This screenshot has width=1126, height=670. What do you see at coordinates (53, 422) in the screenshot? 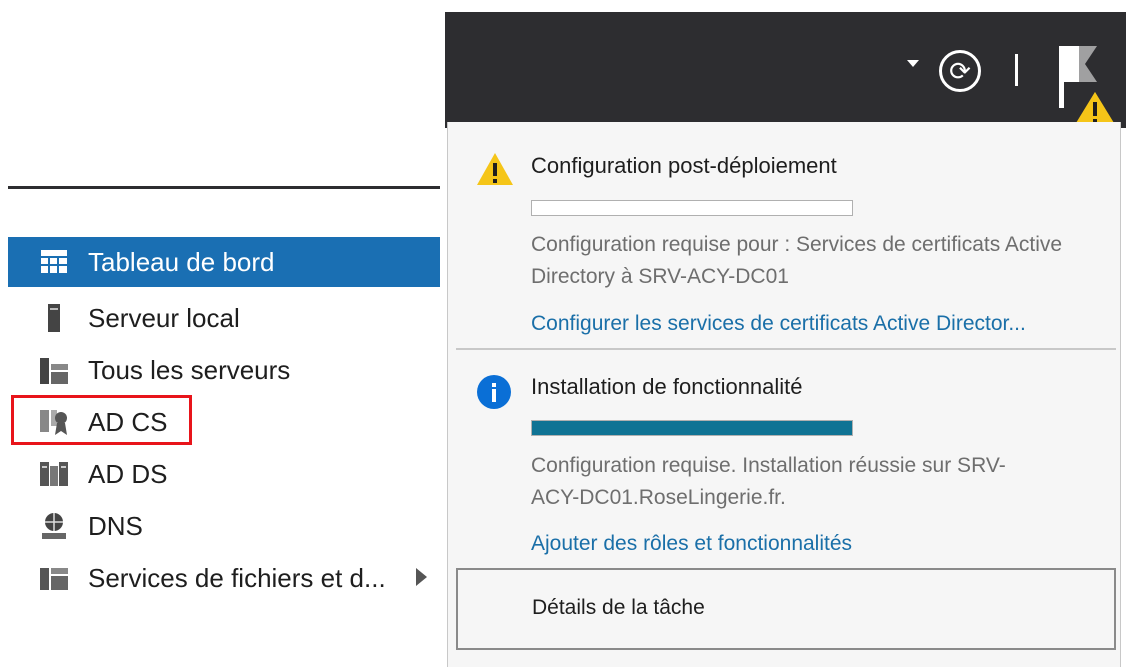
I see `certificate-icon` at bounding box center [53, 422].